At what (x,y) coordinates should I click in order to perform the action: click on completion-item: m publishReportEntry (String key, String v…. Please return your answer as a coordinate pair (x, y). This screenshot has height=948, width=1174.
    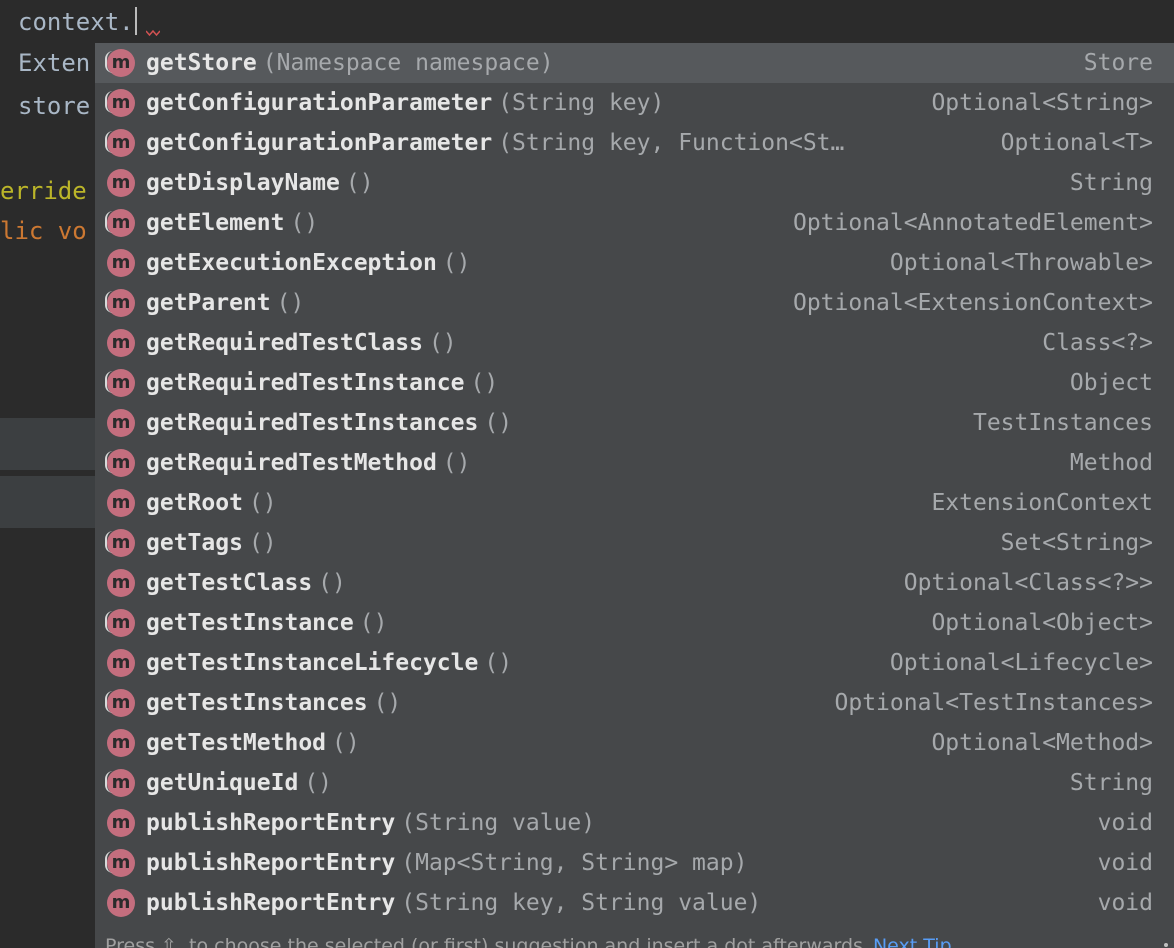
    Looking at the image, I should click on (634, 903).